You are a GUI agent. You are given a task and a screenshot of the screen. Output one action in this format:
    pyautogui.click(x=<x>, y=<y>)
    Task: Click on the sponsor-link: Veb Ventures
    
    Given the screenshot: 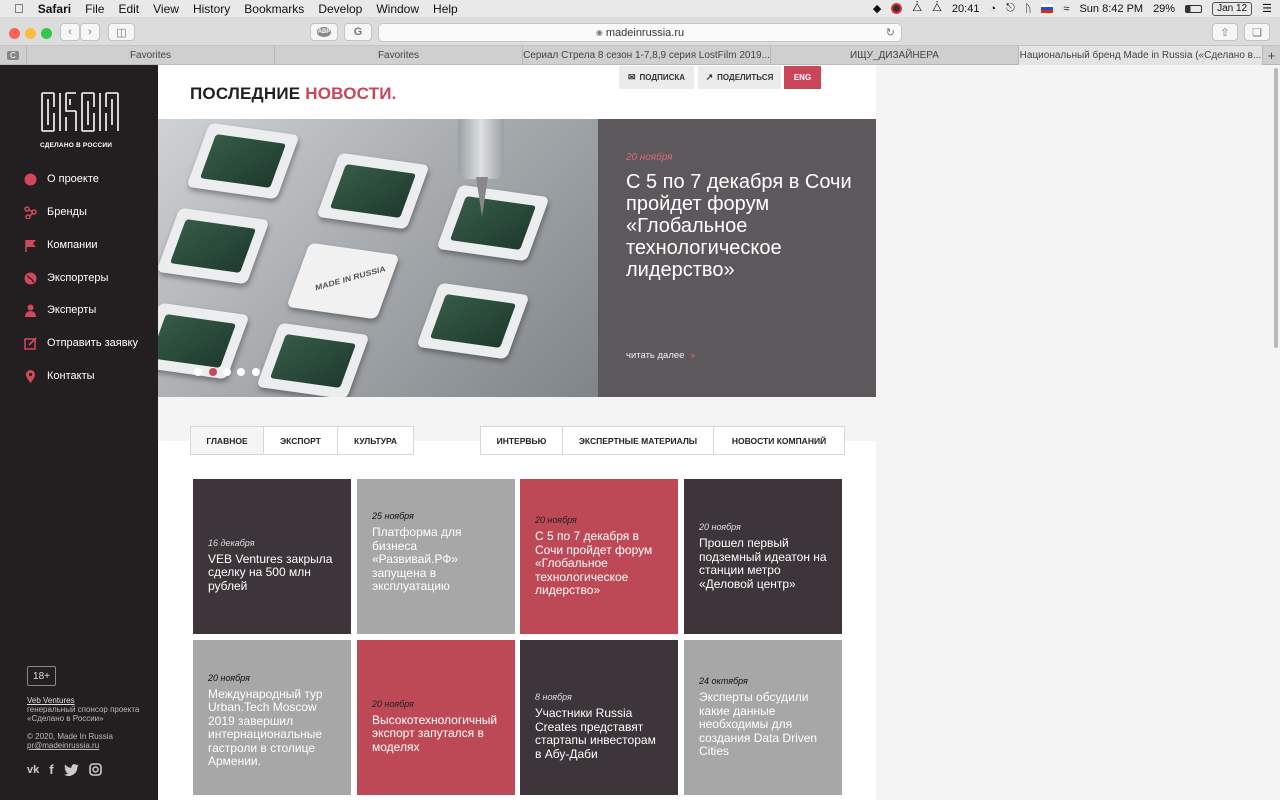 What is the action you would take?
    pyautogui.click(x=51, y=700)
    